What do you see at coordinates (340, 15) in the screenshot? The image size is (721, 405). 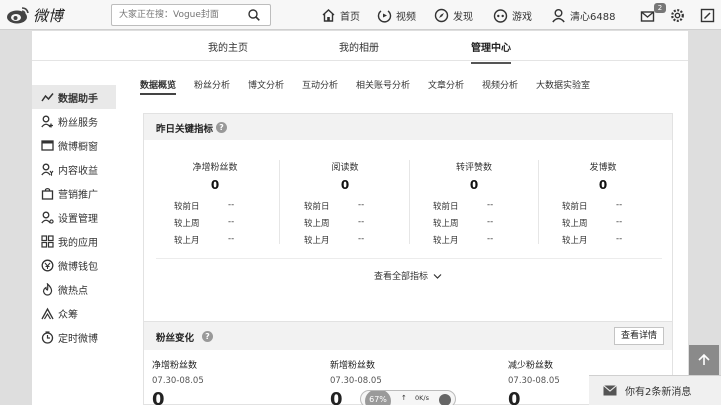 I see `nav-home: 首页` at bounding box center [340, 15].